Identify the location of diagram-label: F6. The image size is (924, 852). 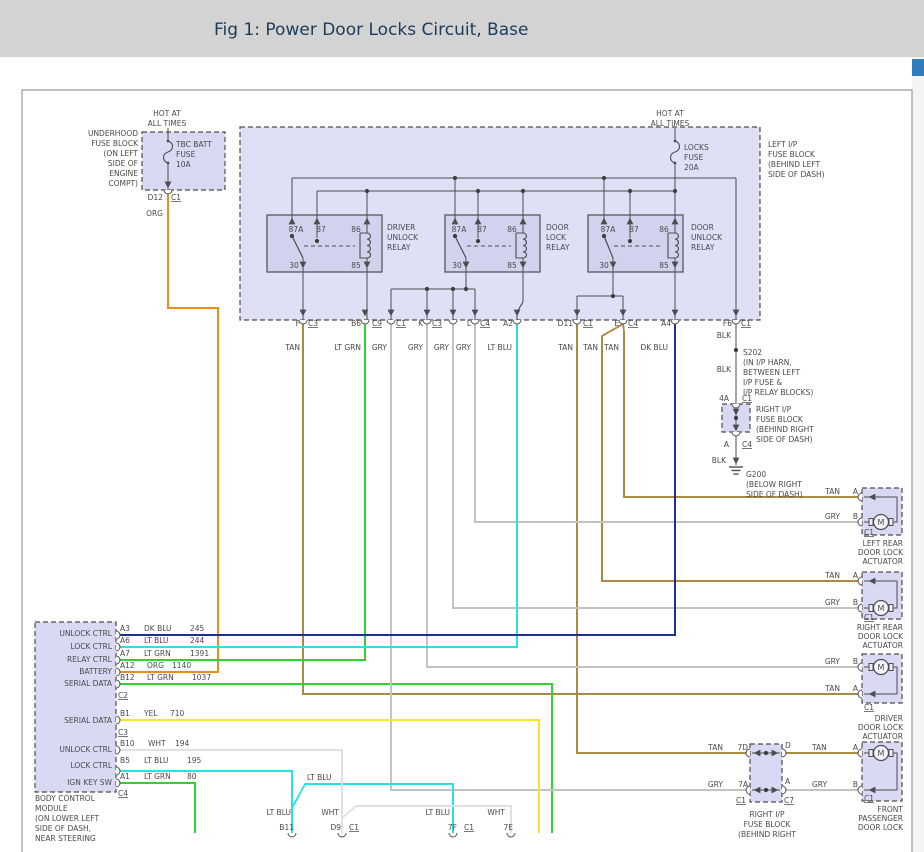
(727, 323).